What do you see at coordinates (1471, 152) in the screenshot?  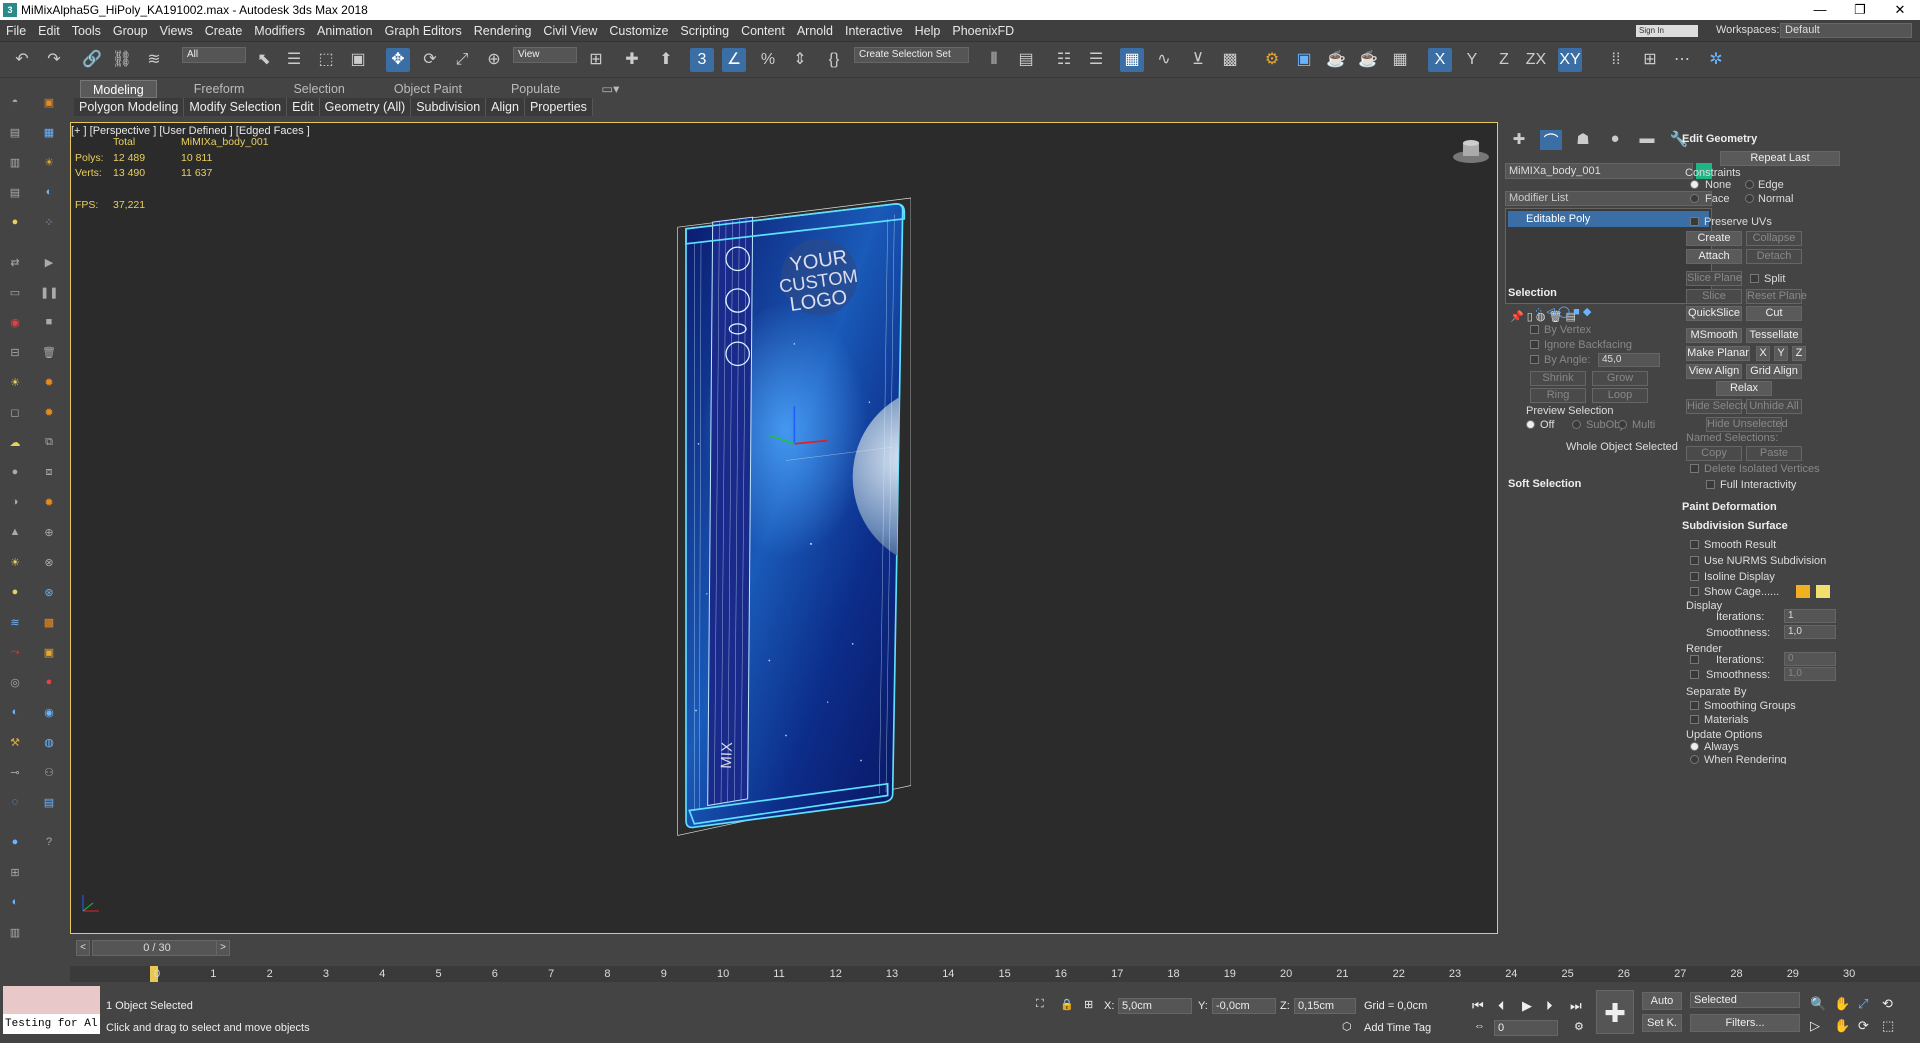 I see `viewcube-icon` at bounding box center [1471, 152].